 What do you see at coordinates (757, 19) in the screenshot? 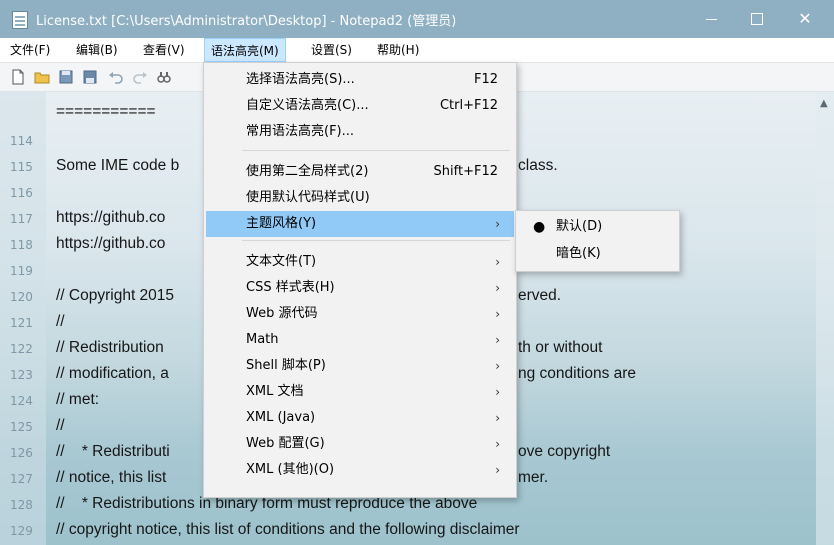
I see `maximize-button` at bounding box center [757, 19].